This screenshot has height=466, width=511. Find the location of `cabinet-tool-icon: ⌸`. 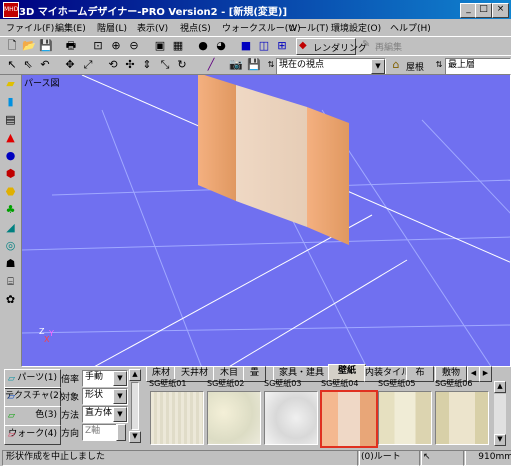

cabinet-tool-icon: ⌸ is located at coordinates (10, 281).